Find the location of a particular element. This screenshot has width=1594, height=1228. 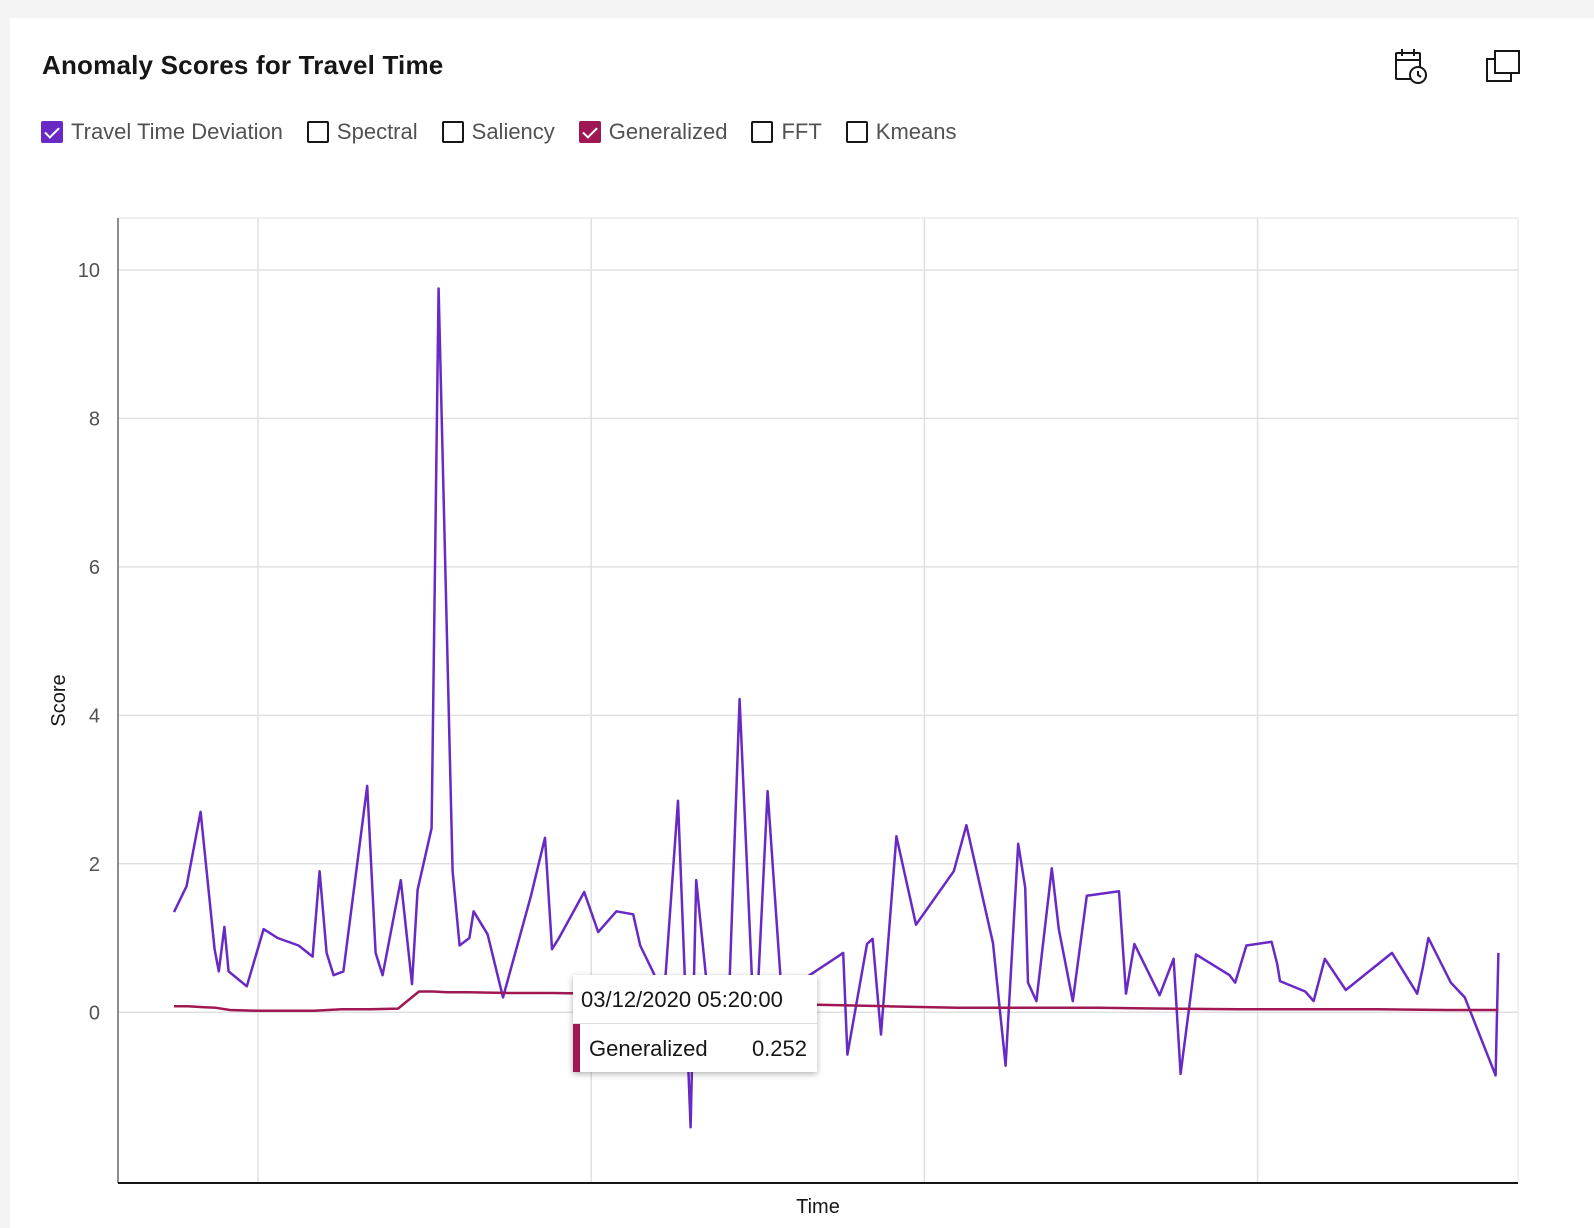

tooltip-series-swatch is located at coordinates (576, 1048).